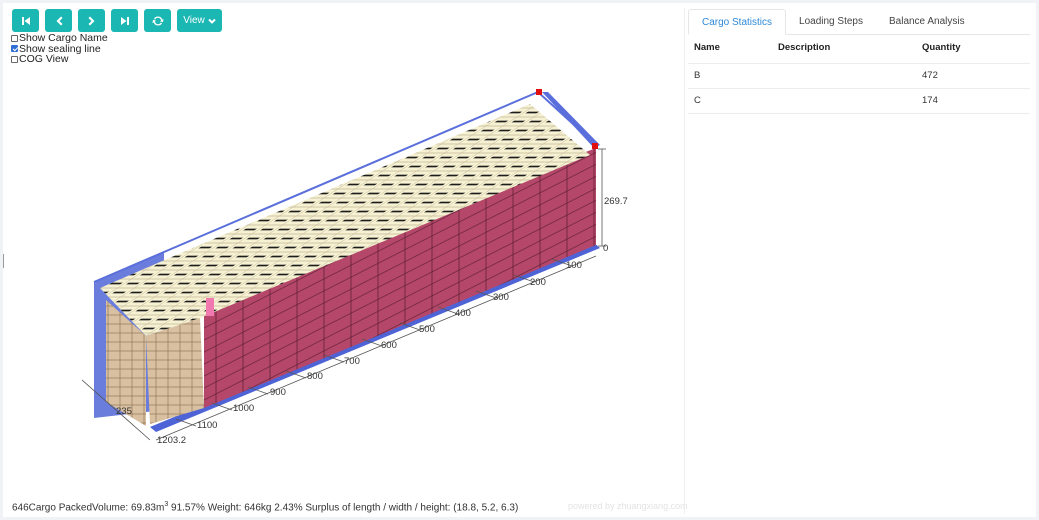  I want to click on column-header-description: Description, so click(804, 47).